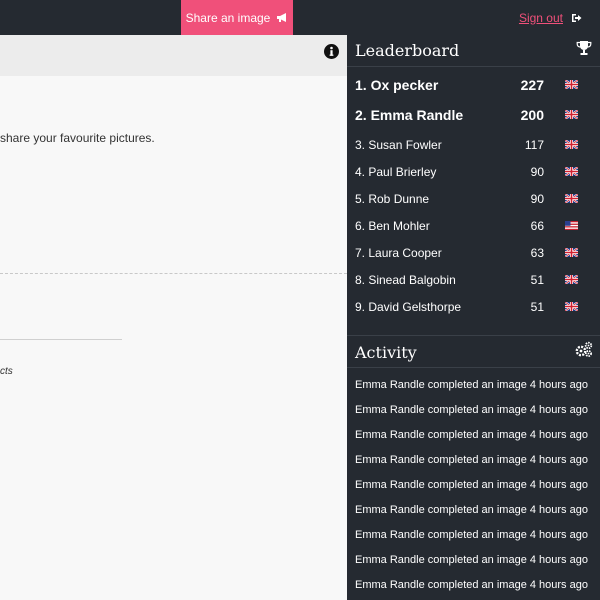  What do you see at coordinates (173, 55) in the screenshot?
I see `main-header` at bounding box center [173, 55].